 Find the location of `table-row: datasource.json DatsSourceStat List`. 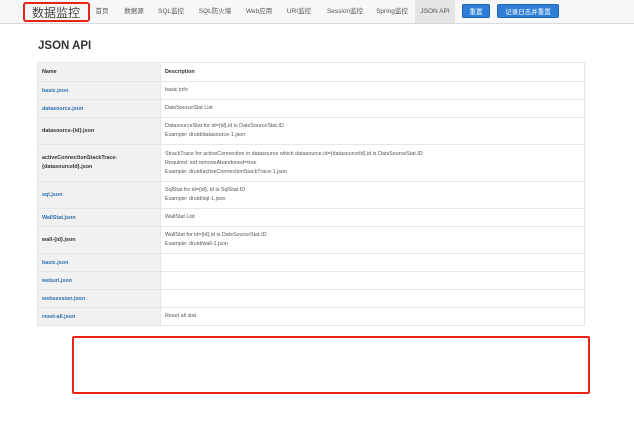

table-row: datasource.json DatsSourceStat List is located at coordinates (311, 108).